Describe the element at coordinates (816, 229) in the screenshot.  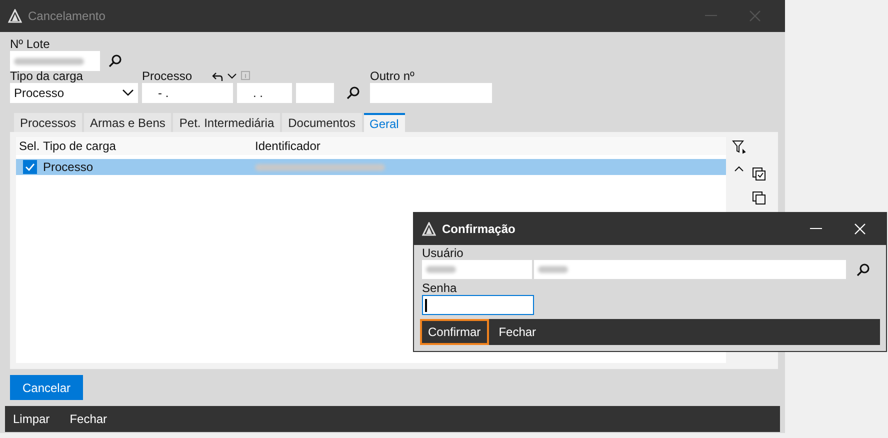
I see `minimize-icon` at that location.